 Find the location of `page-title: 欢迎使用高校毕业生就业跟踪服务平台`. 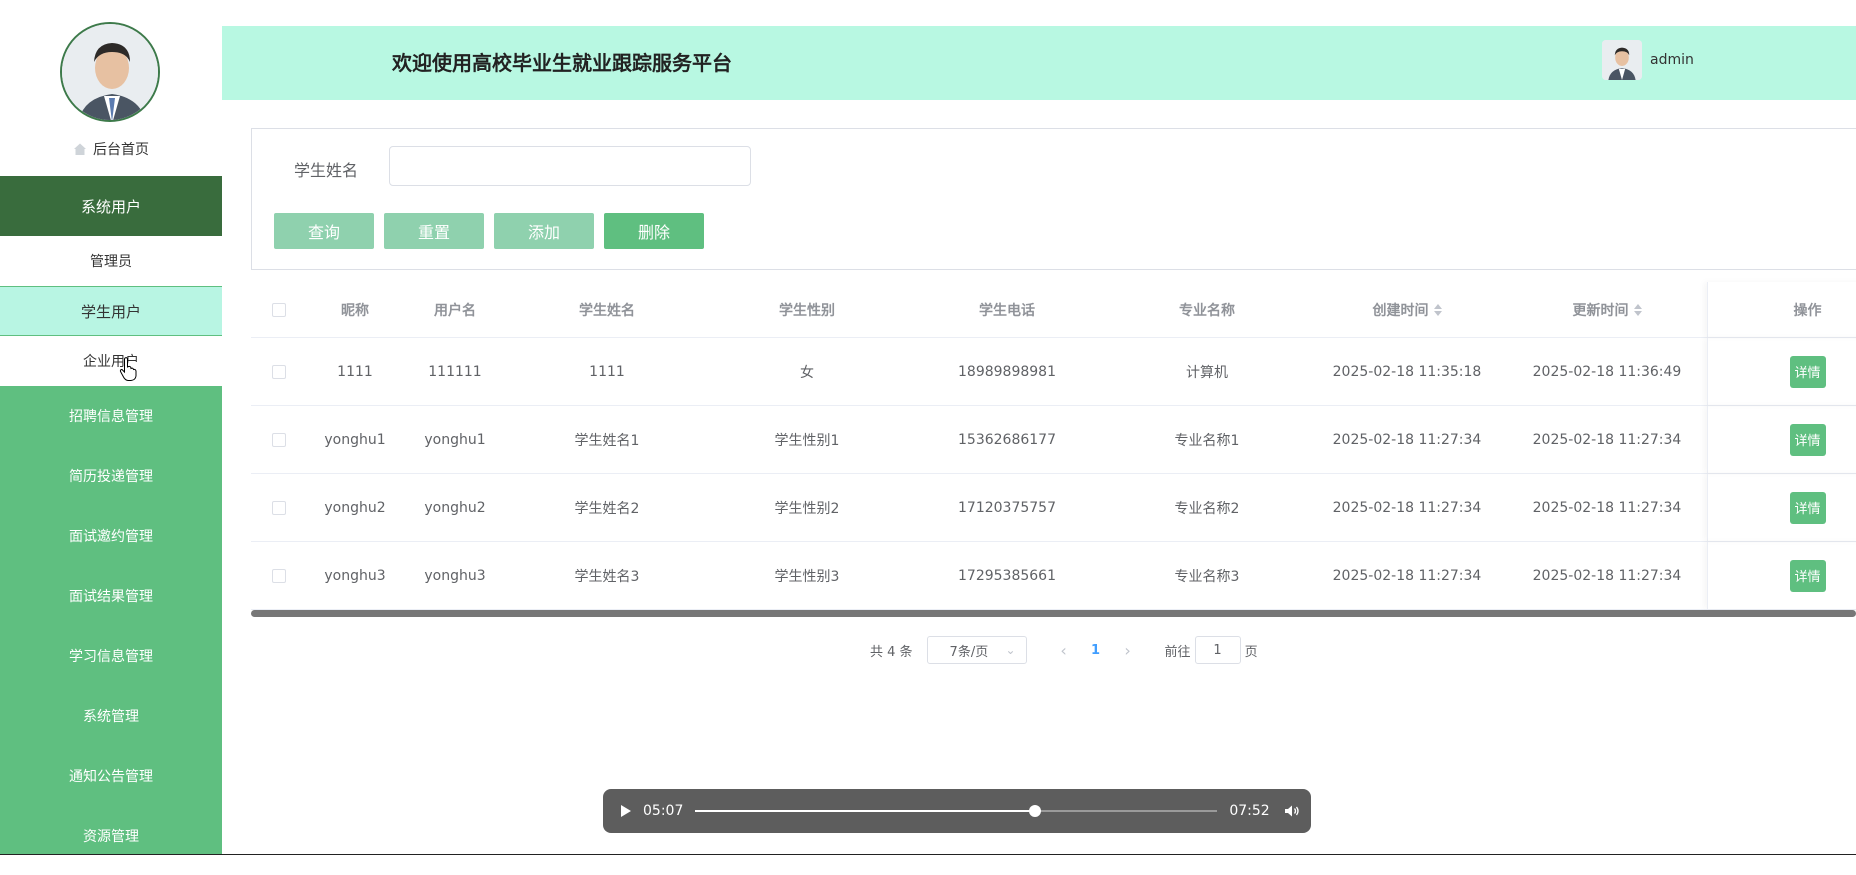

page-title: 欢迎使用高校毕业生就业跟踪服务平台 is located at coordinates (562, 63).